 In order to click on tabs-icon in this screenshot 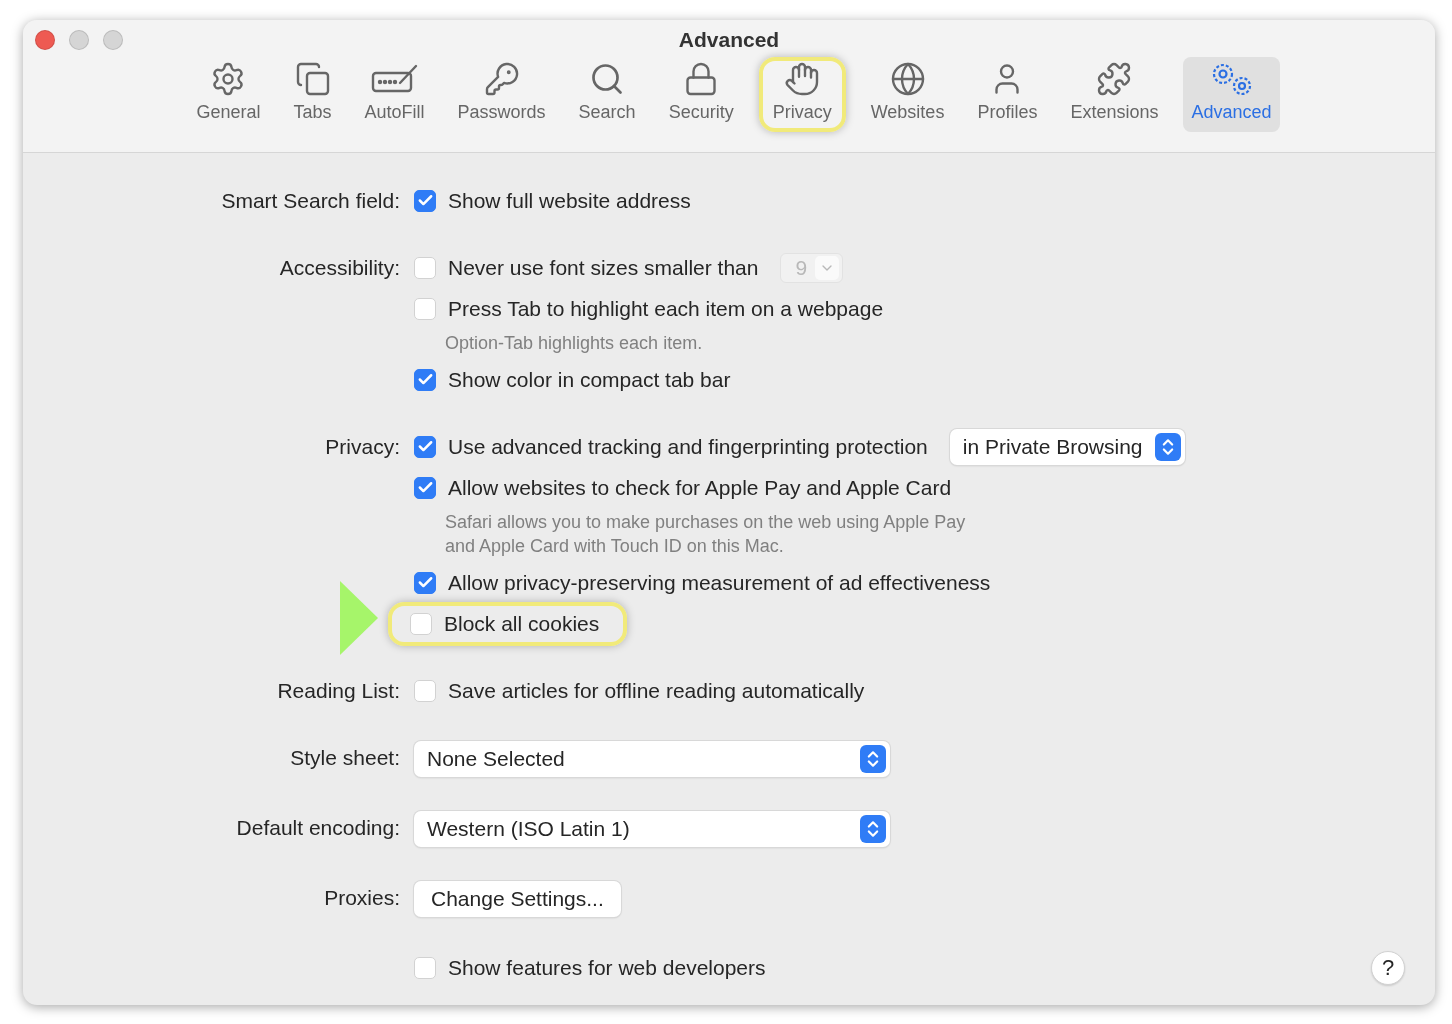, I will do `click(312, 79)`.